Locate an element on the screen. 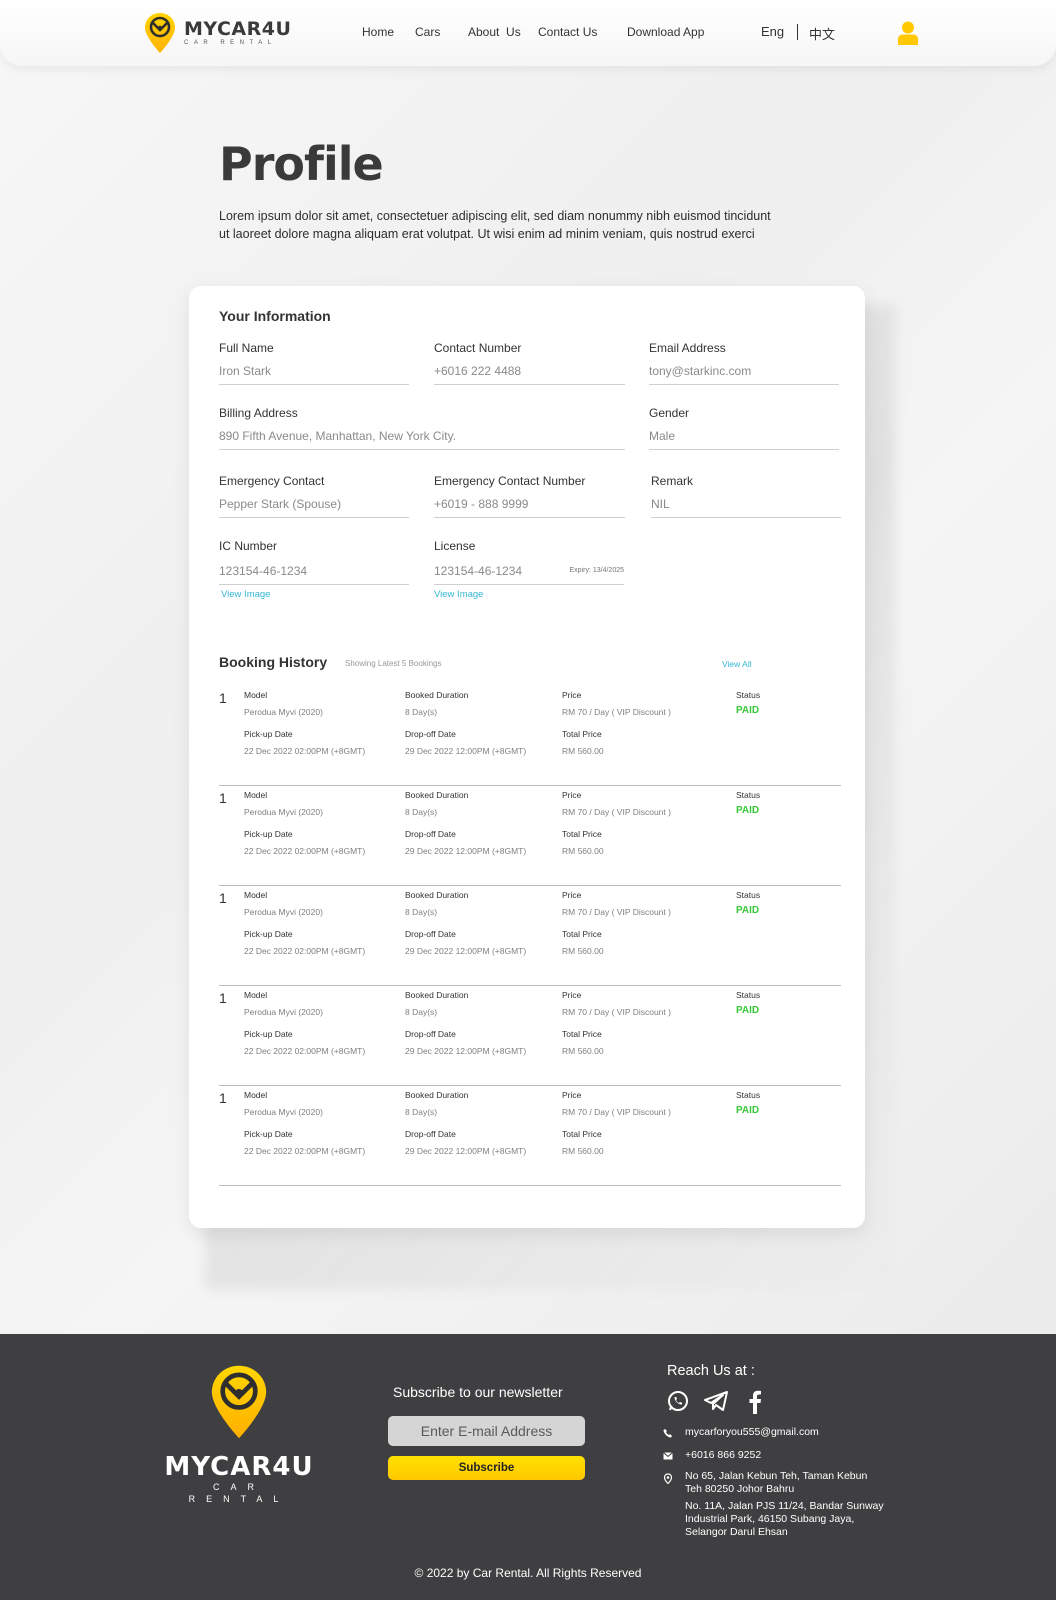 This screenshot has height=1600, width=1056. newsletter-title: Subscribe to our newsletter is located at coordinates (478, 1392).